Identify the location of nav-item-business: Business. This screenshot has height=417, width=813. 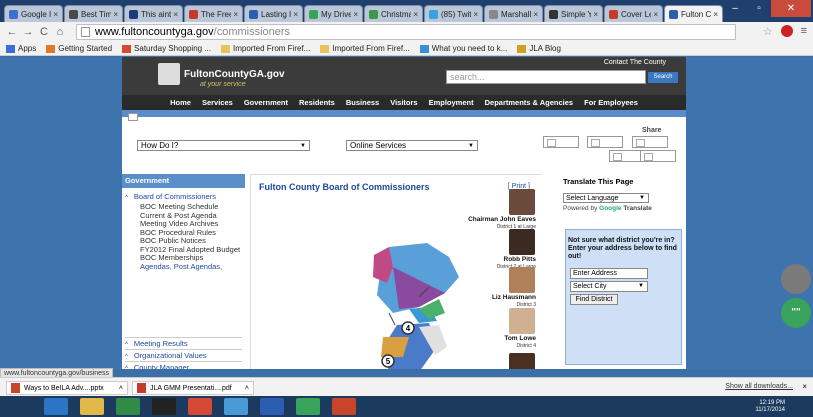
(362, 102).